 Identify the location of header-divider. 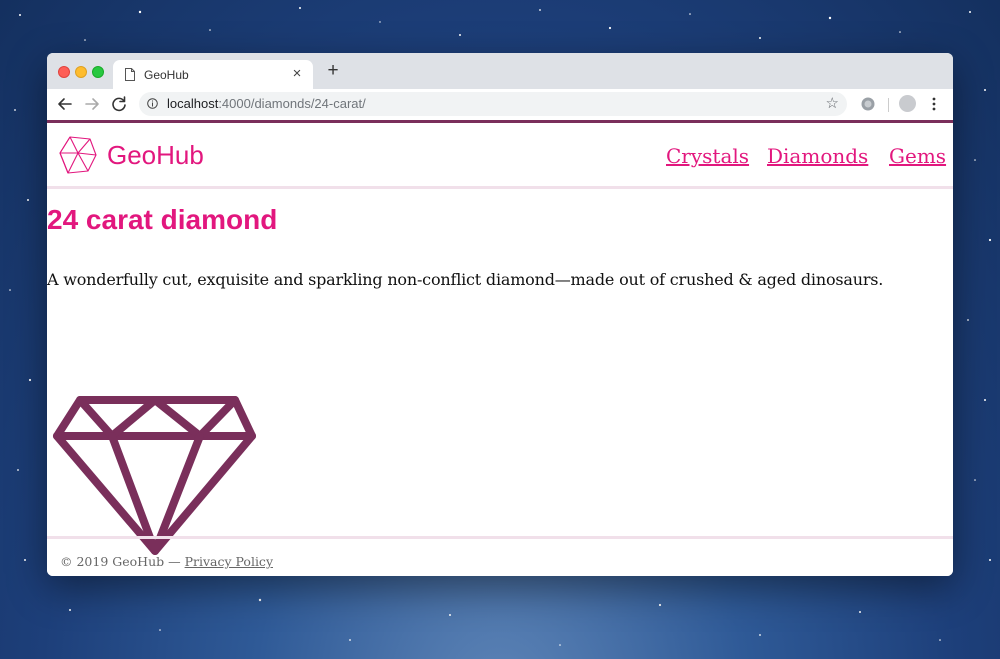
(500, 187).